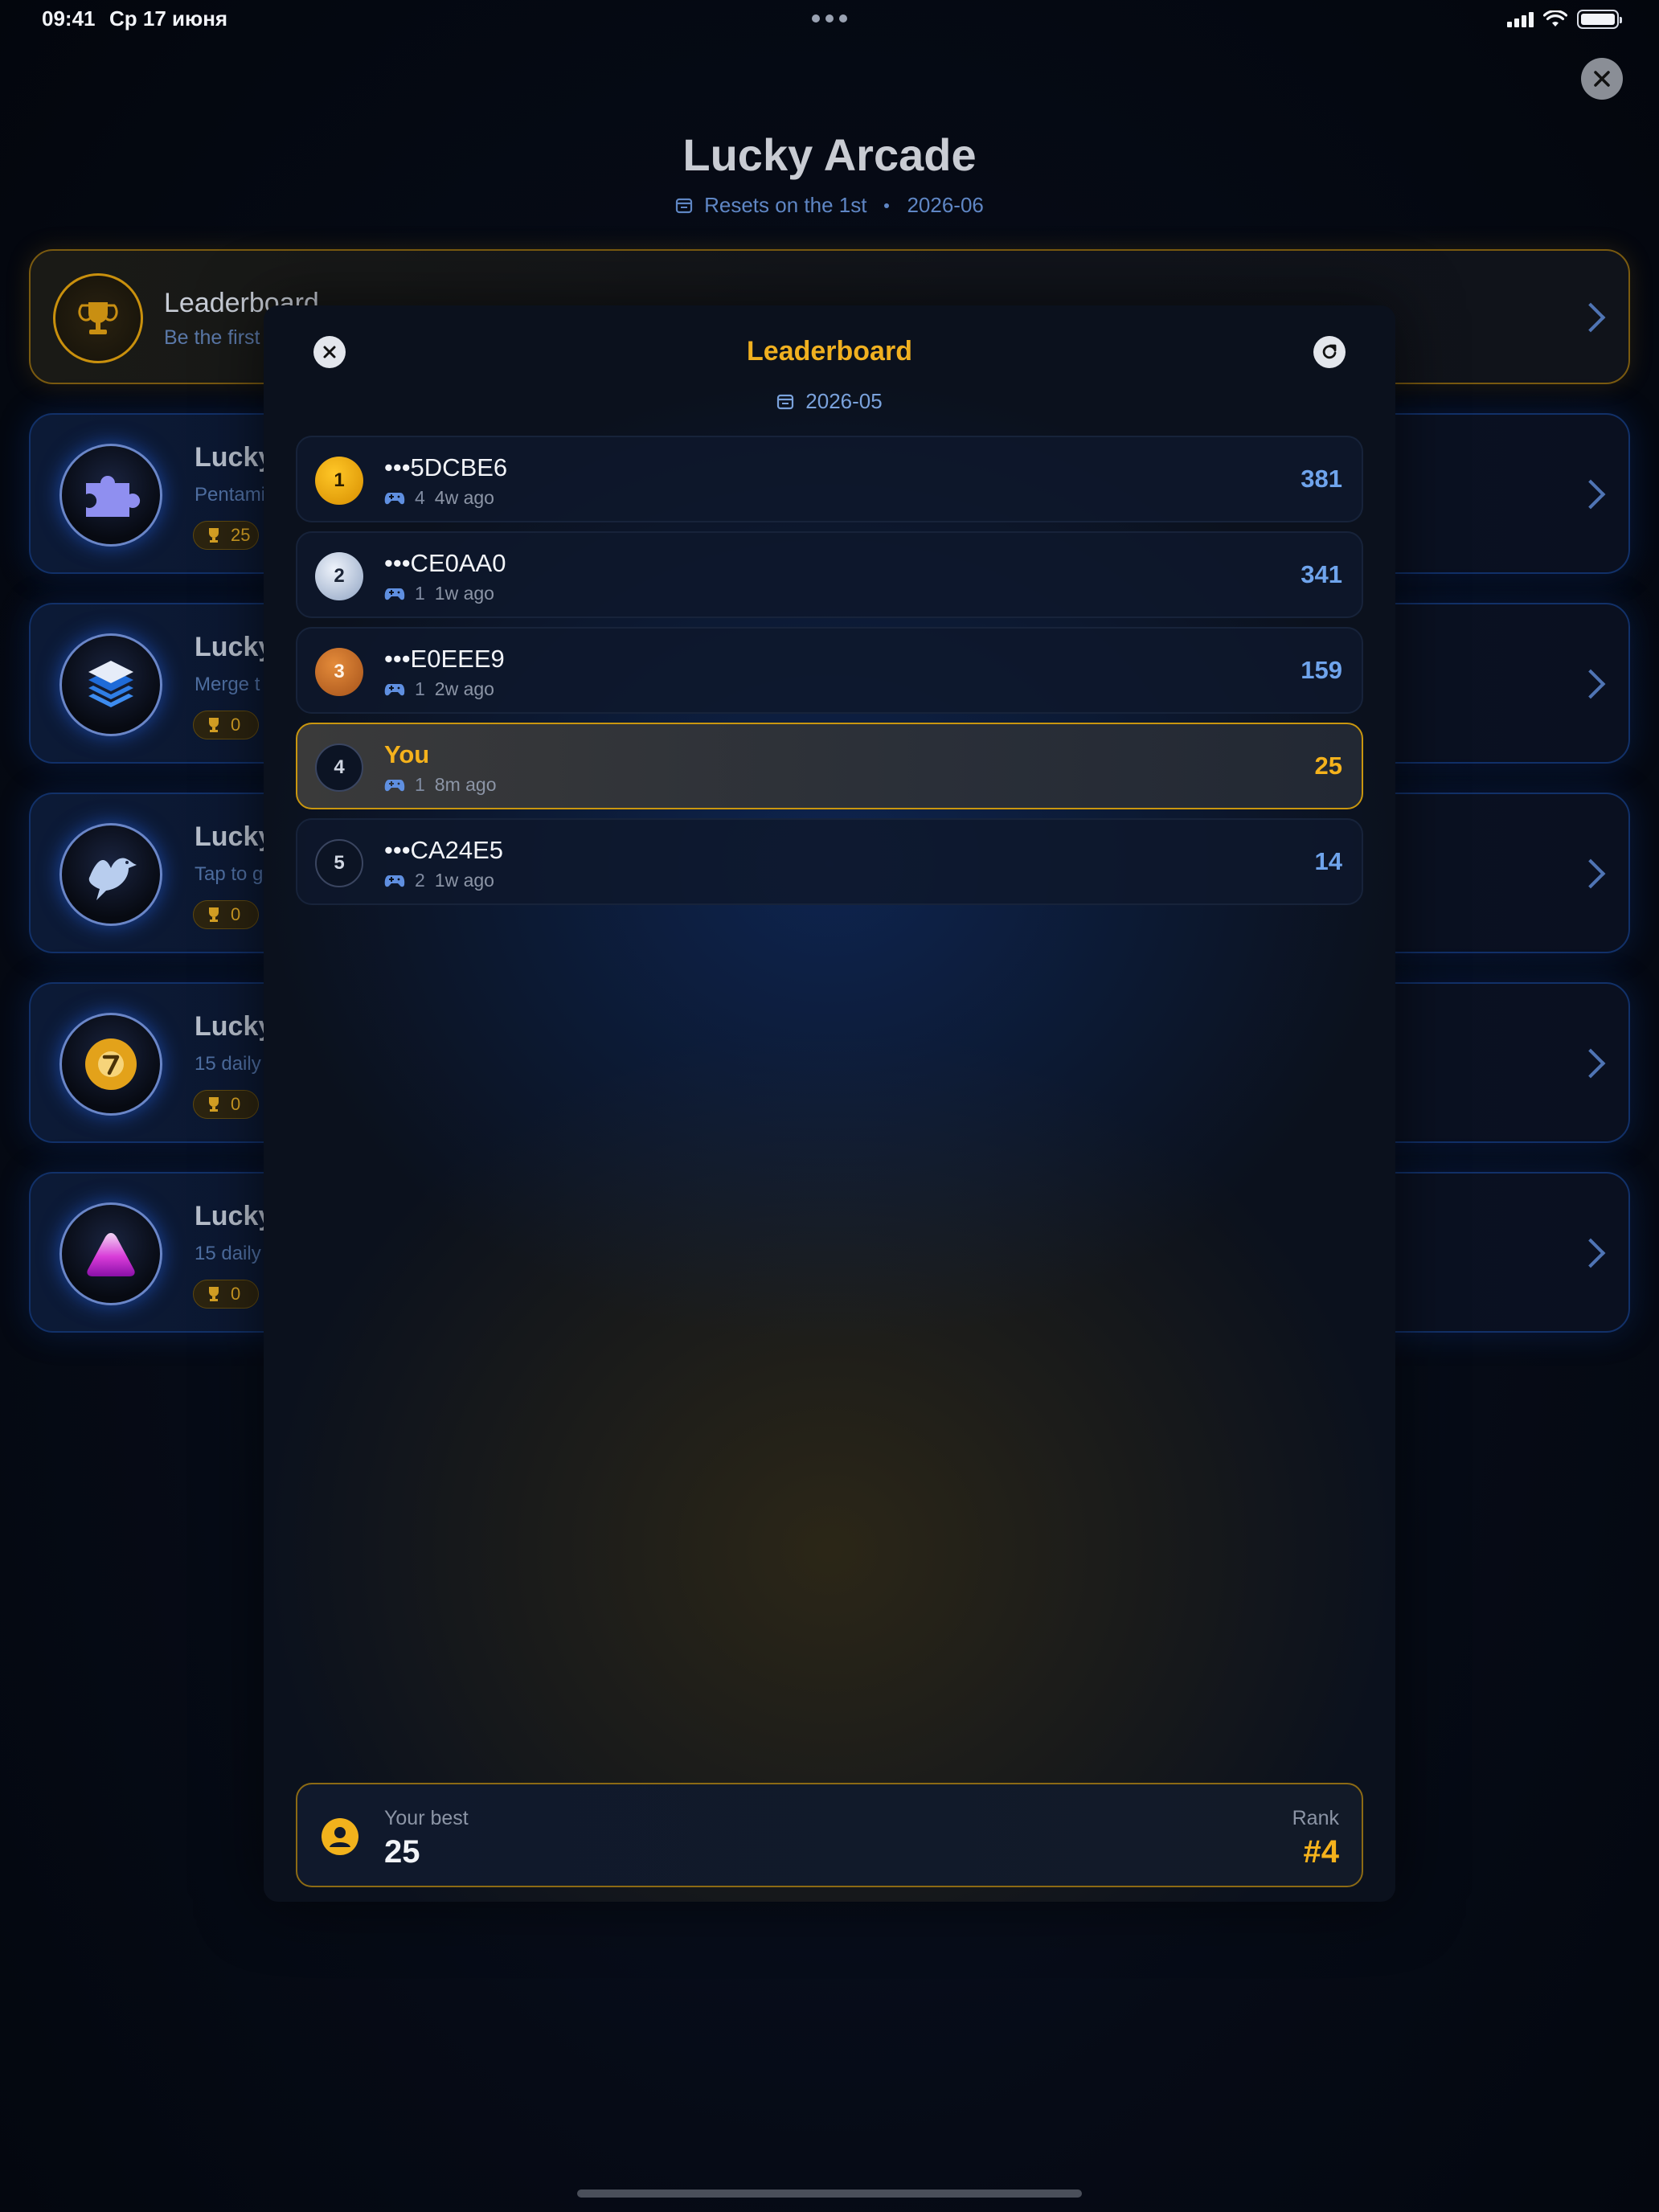  What do you see at coordinates (444, 659) in the screenshot?
I see `player-name: •••E0EEE9` at bounding box center [444, 659].